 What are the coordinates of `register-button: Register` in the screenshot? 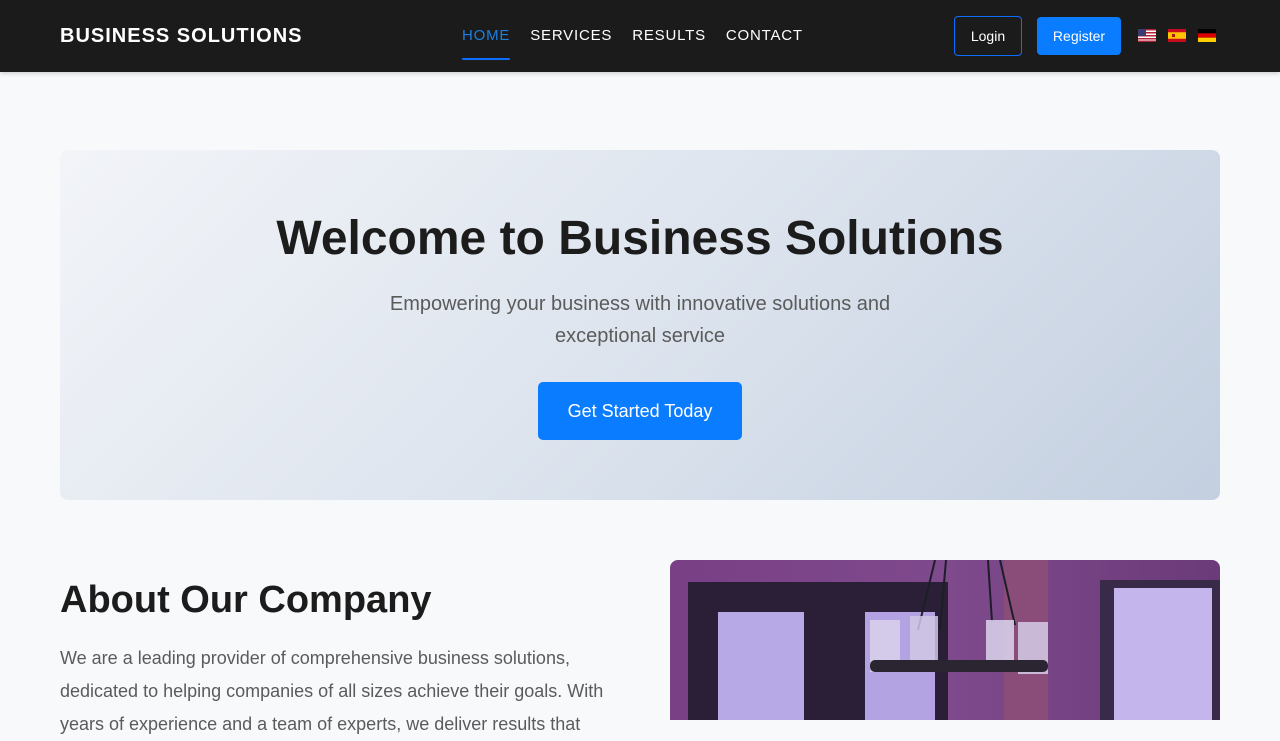 It's located at (1079, 36).